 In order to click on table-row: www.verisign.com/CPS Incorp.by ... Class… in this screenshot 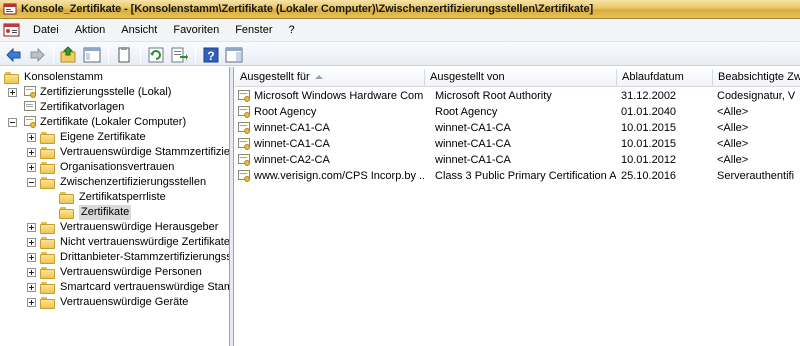, I will do `click(517, 176)`.